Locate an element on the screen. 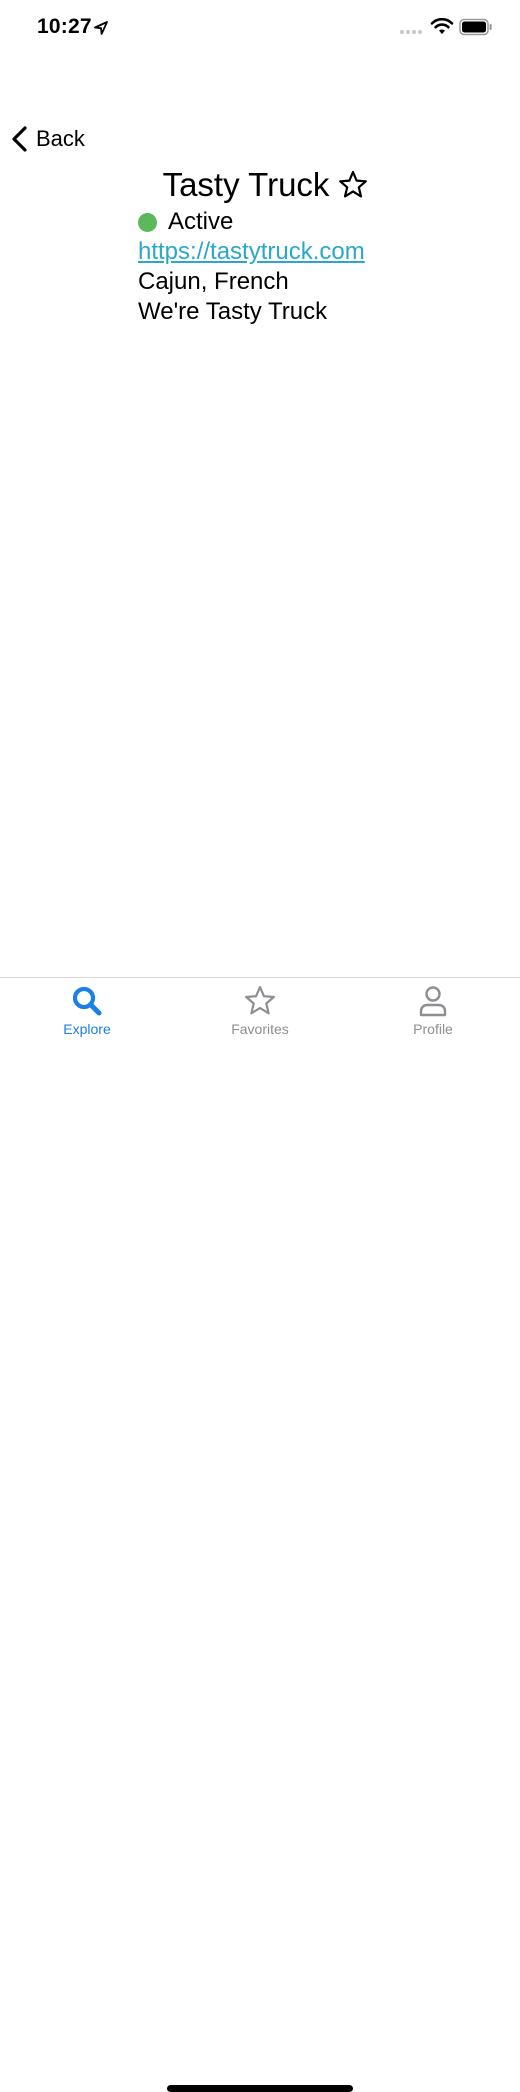 The height and width of the screenshot is (2092, 520). tab-explore-label: Explore is located at coordinates (87, 1029).